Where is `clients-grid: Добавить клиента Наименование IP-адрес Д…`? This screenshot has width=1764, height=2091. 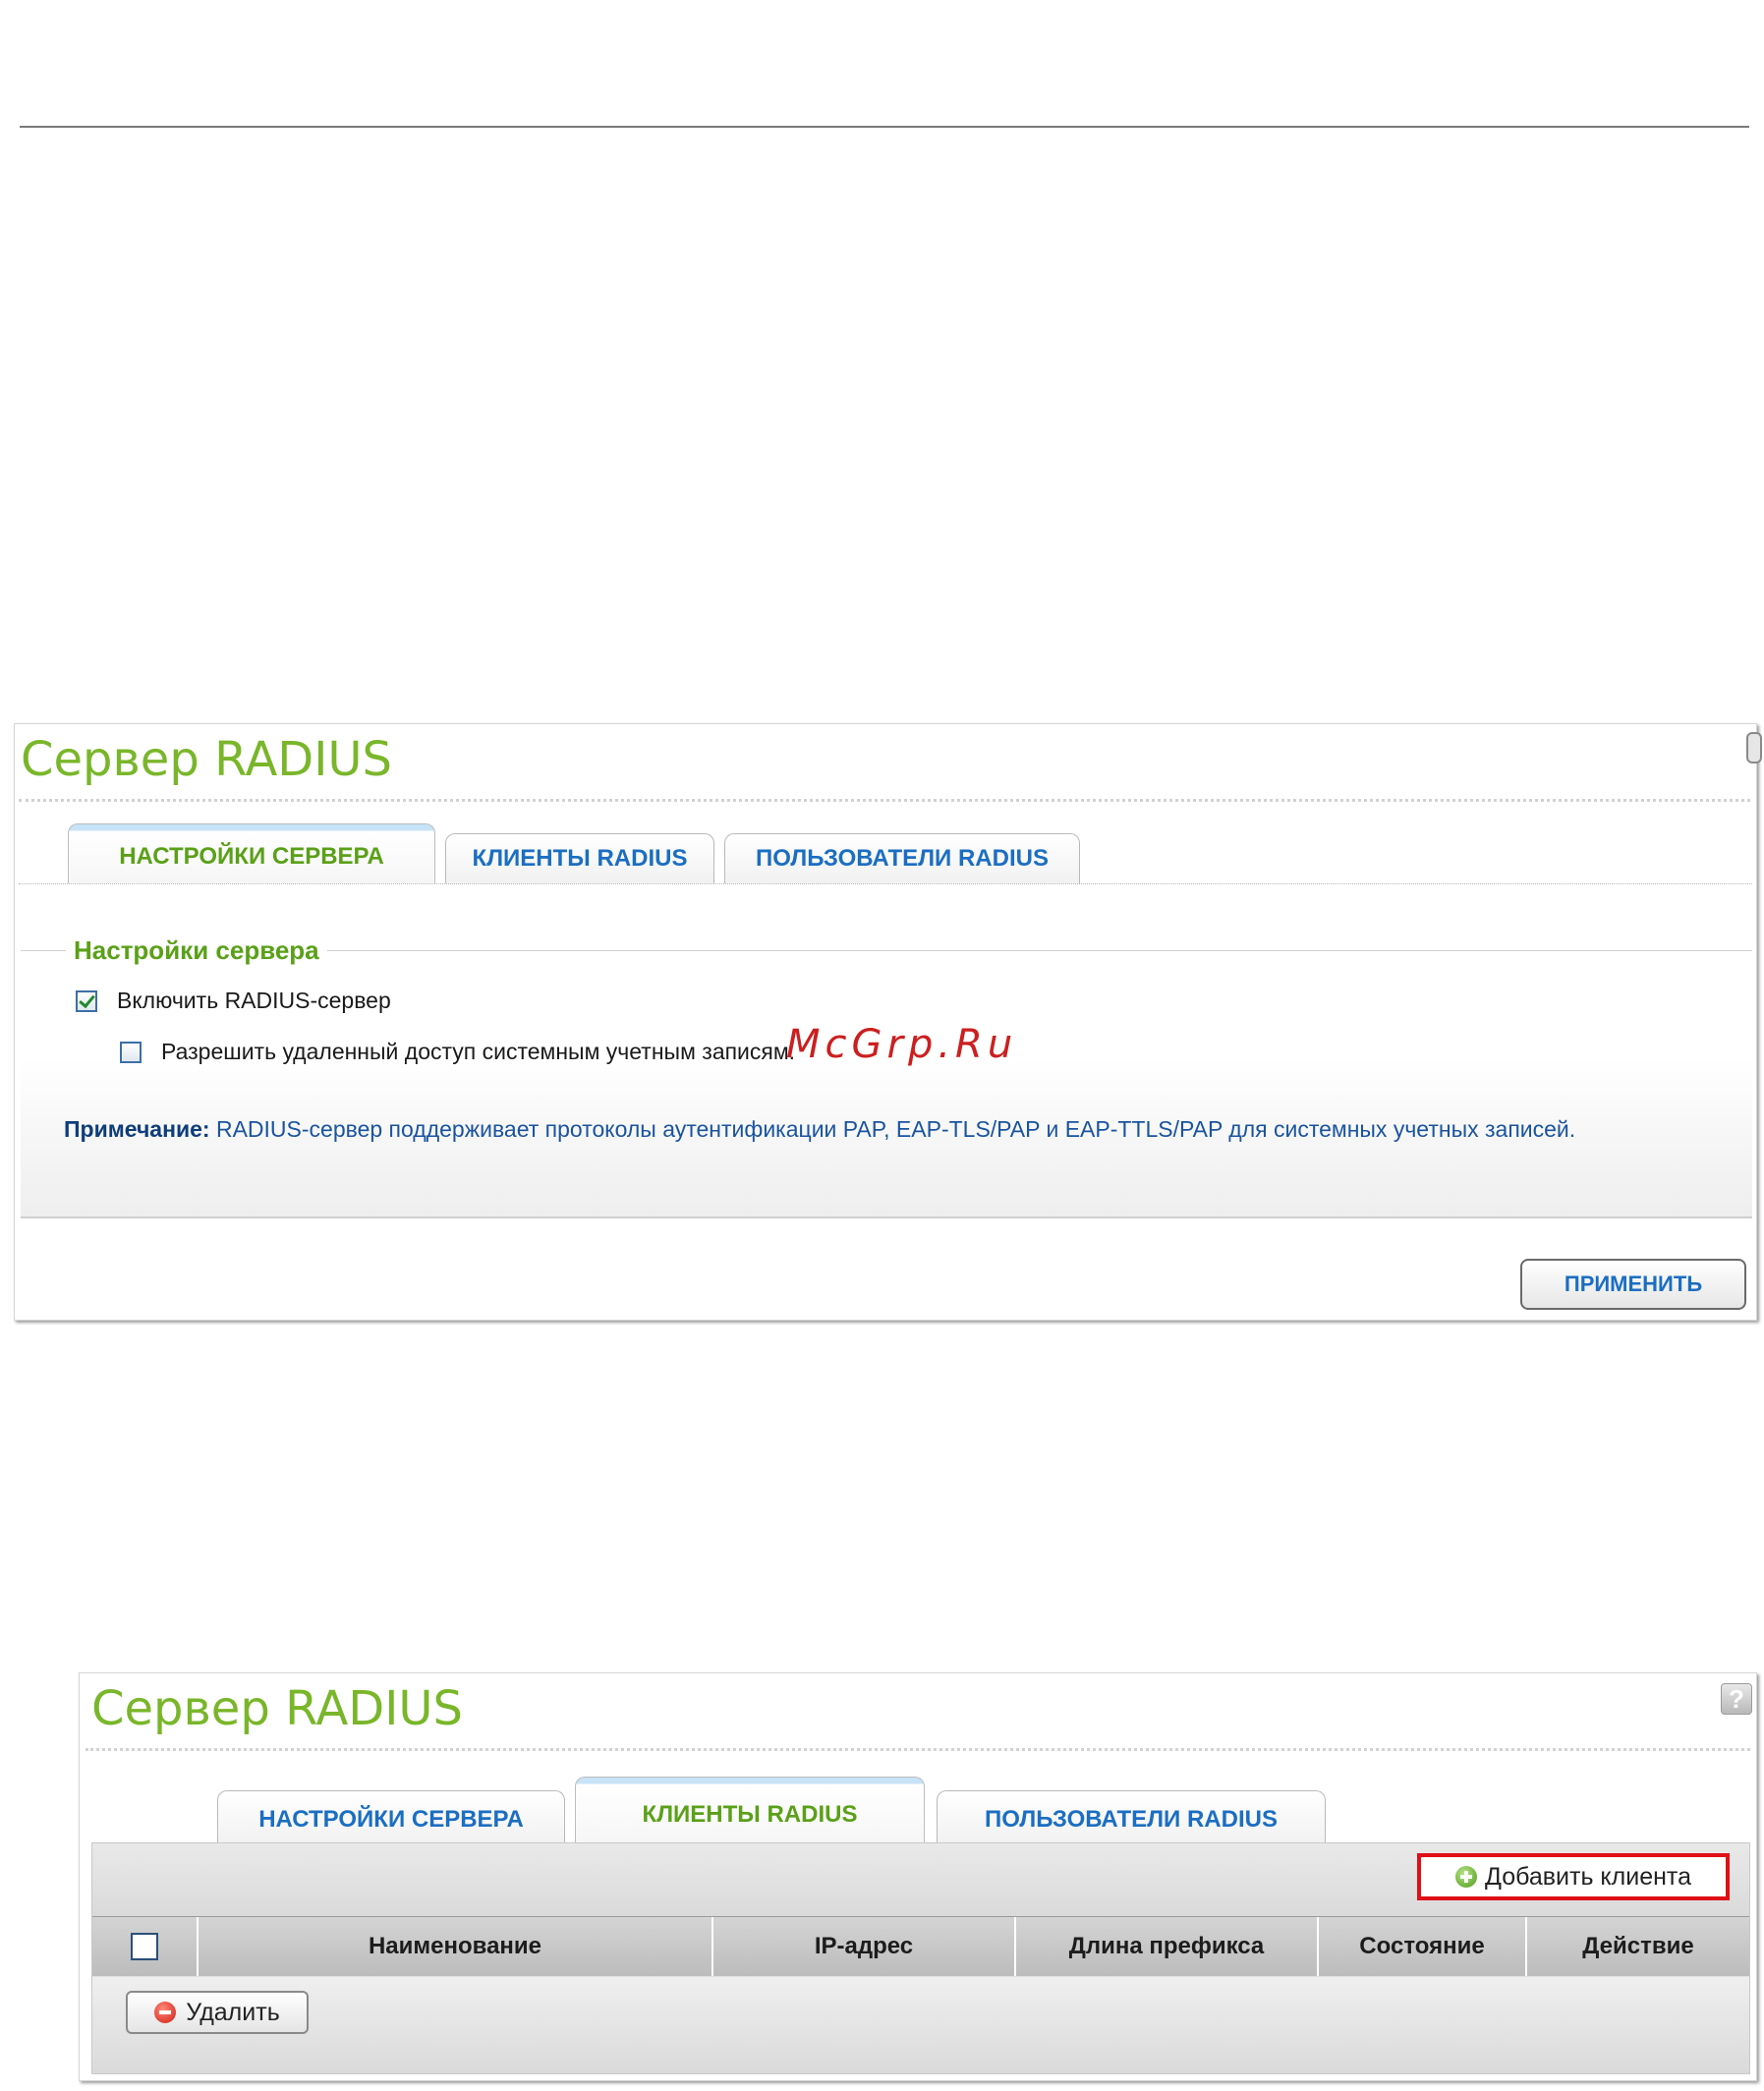 clients-grid: Добавить клиента Наименование IP-адрес Д… is located at coordinates (921, 1958).